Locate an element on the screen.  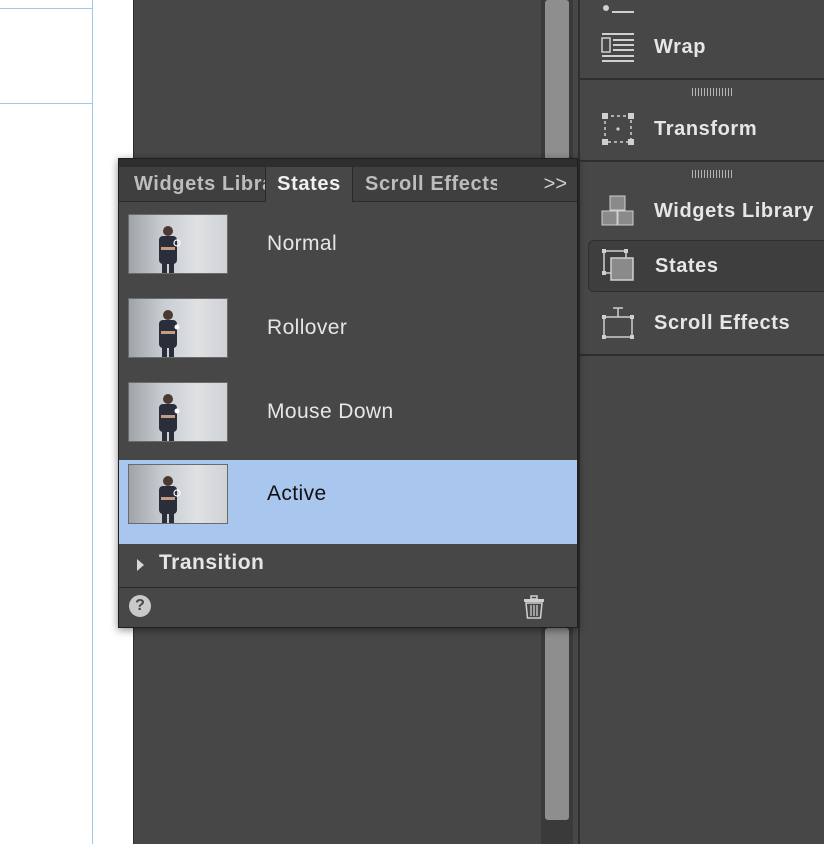
state-row-mouse-down: Mouse Down is located at coordinates (348, 412).